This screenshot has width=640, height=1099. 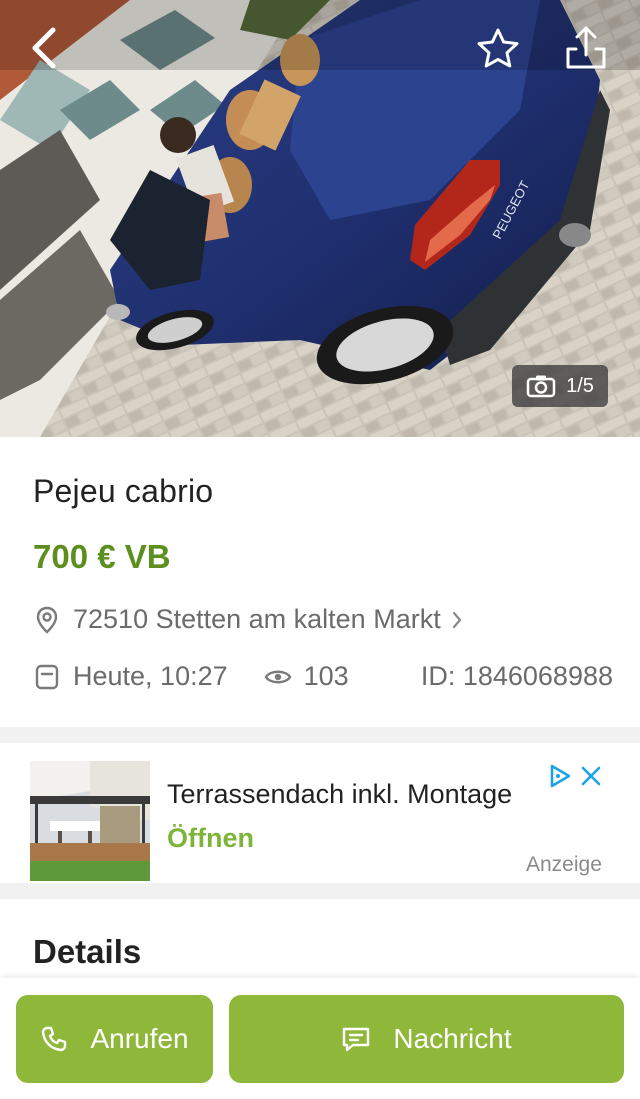 What do you see at coordinates (47, 677) in the screenshot?
I see `calendar-icon` at bounding box center [47, 677].